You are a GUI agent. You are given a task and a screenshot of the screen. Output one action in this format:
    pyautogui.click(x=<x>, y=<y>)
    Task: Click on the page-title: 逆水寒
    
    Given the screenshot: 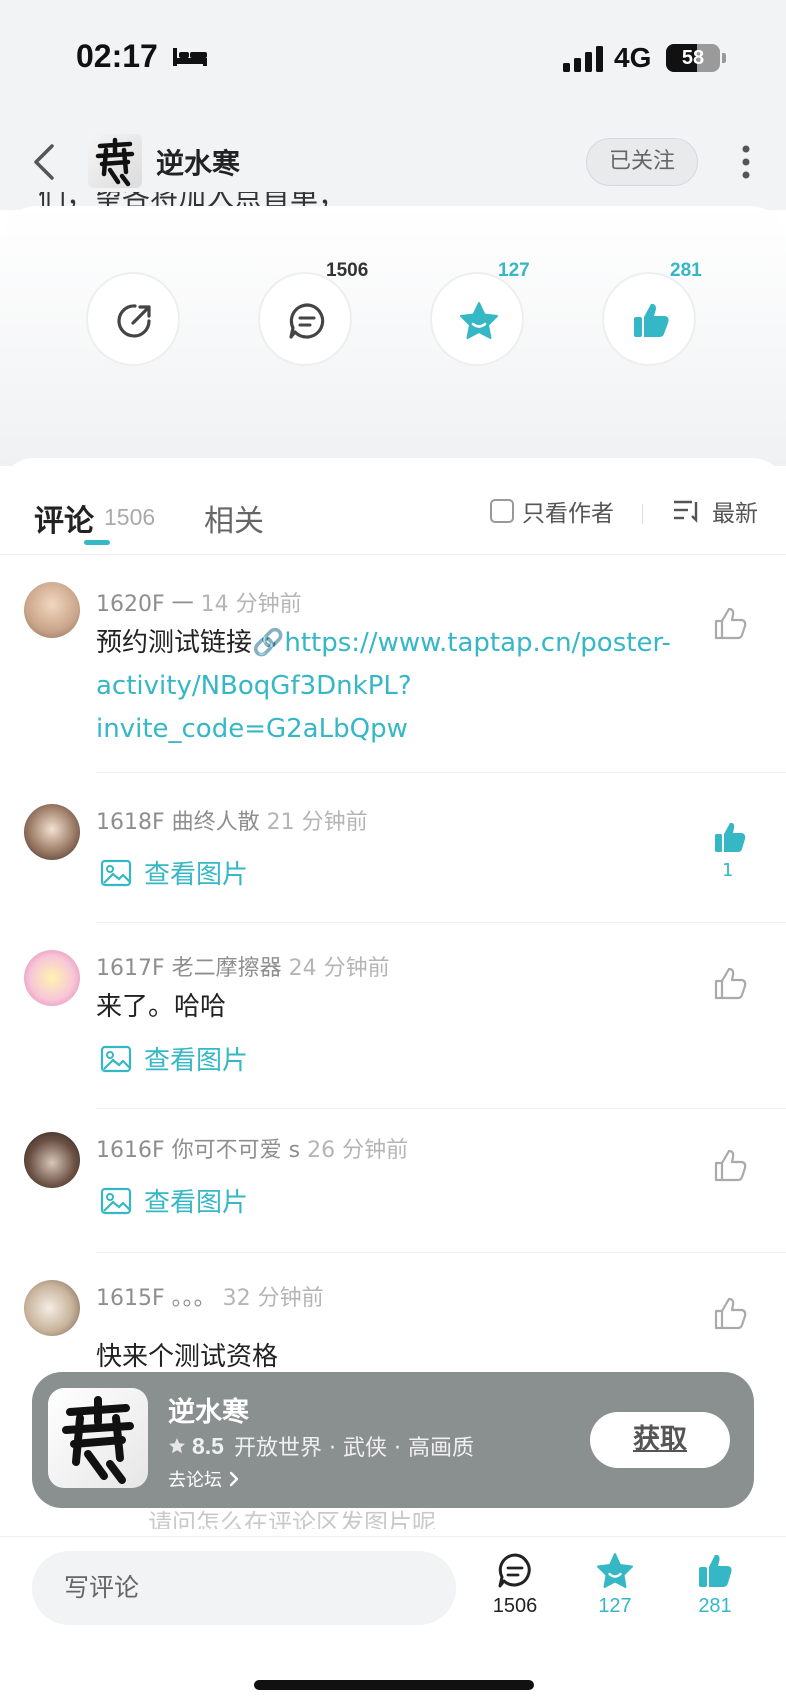 What is the action you would take?
    pyautogui.click(x=198, y=163)
    